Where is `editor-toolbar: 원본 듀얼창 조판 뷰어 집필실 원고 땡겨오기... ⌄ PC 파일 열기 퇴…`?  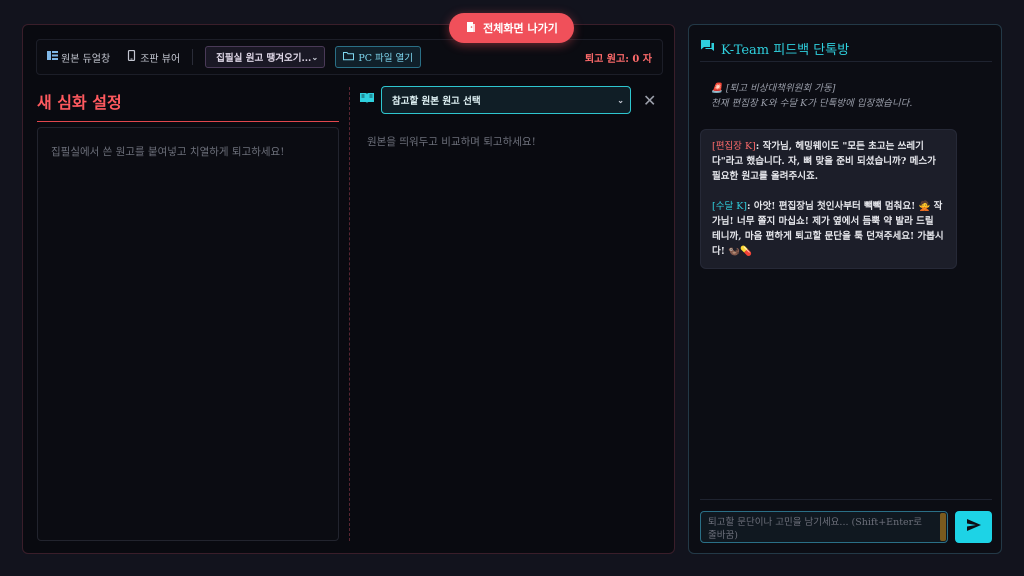
editor-toolbar: 원본 듀얼창 조판 뷰어 집필실 원고 땡겨오기... ⌄ PC 파일 열기 퇴… is located at coordinates (349, 57).